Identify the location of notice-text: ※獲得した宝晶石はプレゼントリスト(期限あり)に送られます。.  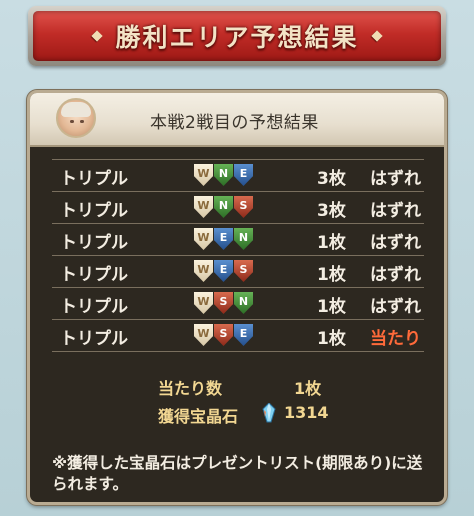
(237, 473).